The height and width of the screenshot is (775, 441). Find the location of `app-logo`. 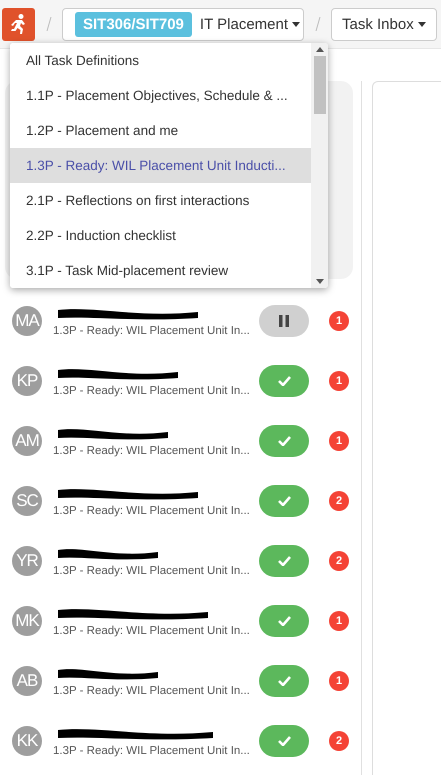

app-logo is located at coordinates (18, 24).